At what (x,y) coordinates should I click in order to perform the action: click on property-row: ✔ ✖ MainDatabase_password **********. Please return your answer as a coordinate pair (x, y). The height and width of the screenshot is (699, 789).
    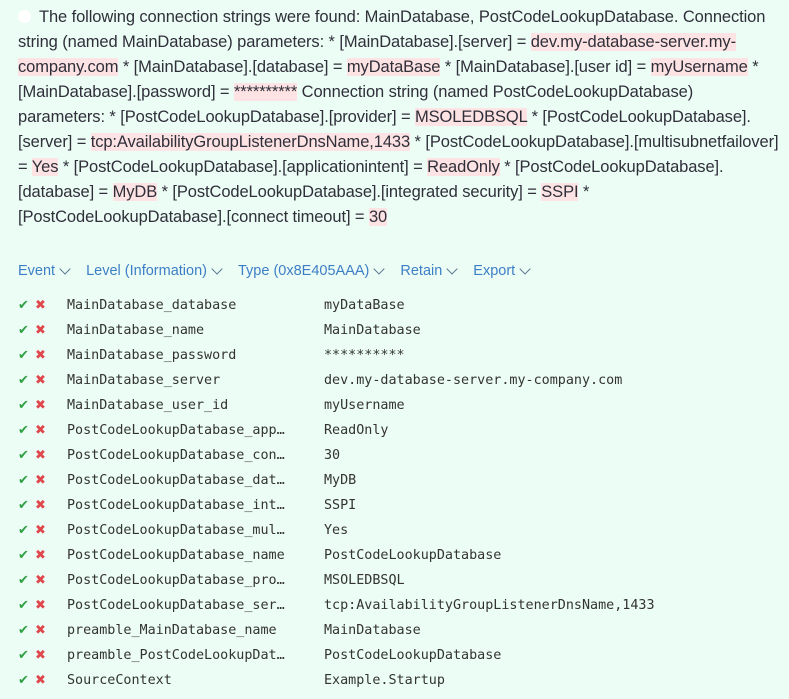
    Looking at the image, I should click on (398, 355).